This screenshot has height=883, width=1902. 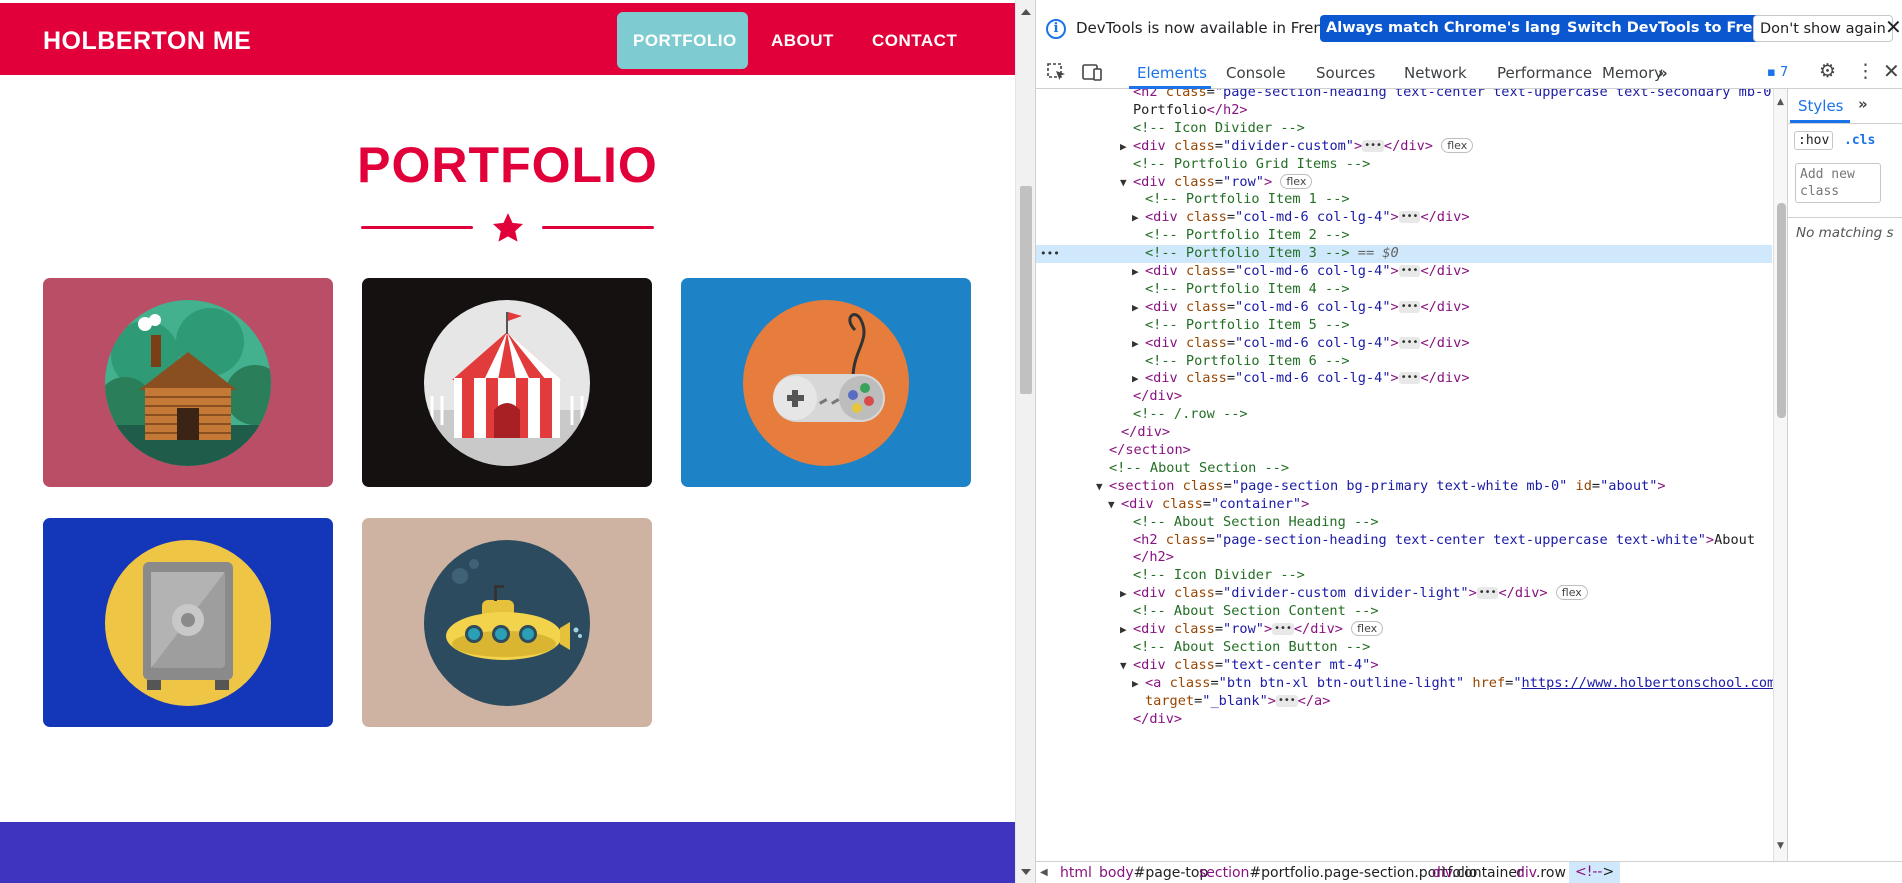 What do you see at coordinates (1827, 71) in the screenshot?
I see `gear-icon: ⚙` at bounding box center [1827, 71].